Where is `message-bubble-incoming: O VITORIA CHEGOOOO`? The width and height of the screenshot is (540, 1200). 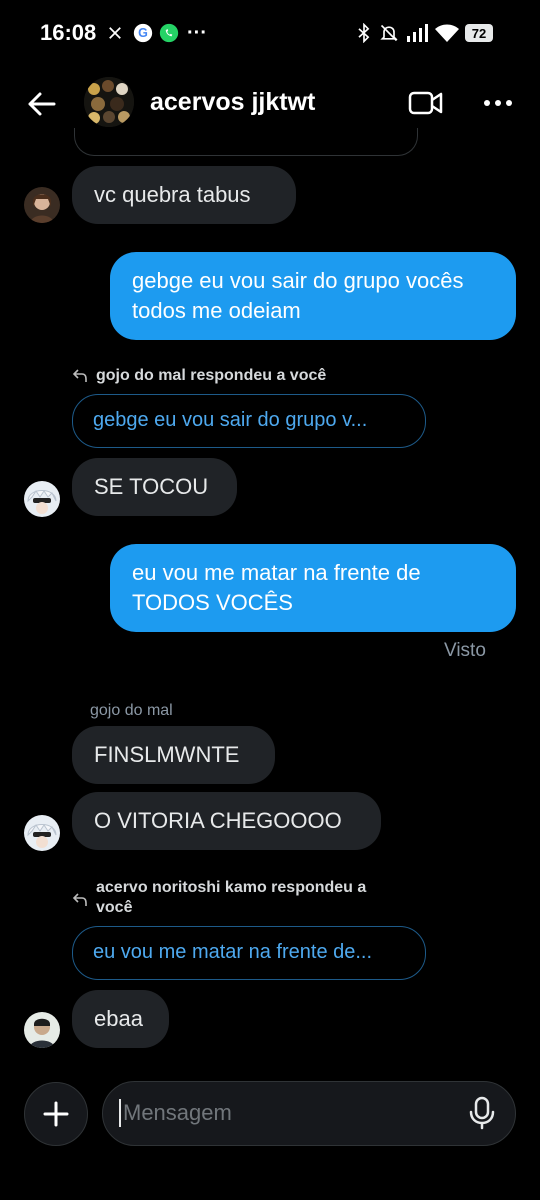 message-bubble-incoming: O VITORIA CHEGOOOO is located at coordinates (226, 821).